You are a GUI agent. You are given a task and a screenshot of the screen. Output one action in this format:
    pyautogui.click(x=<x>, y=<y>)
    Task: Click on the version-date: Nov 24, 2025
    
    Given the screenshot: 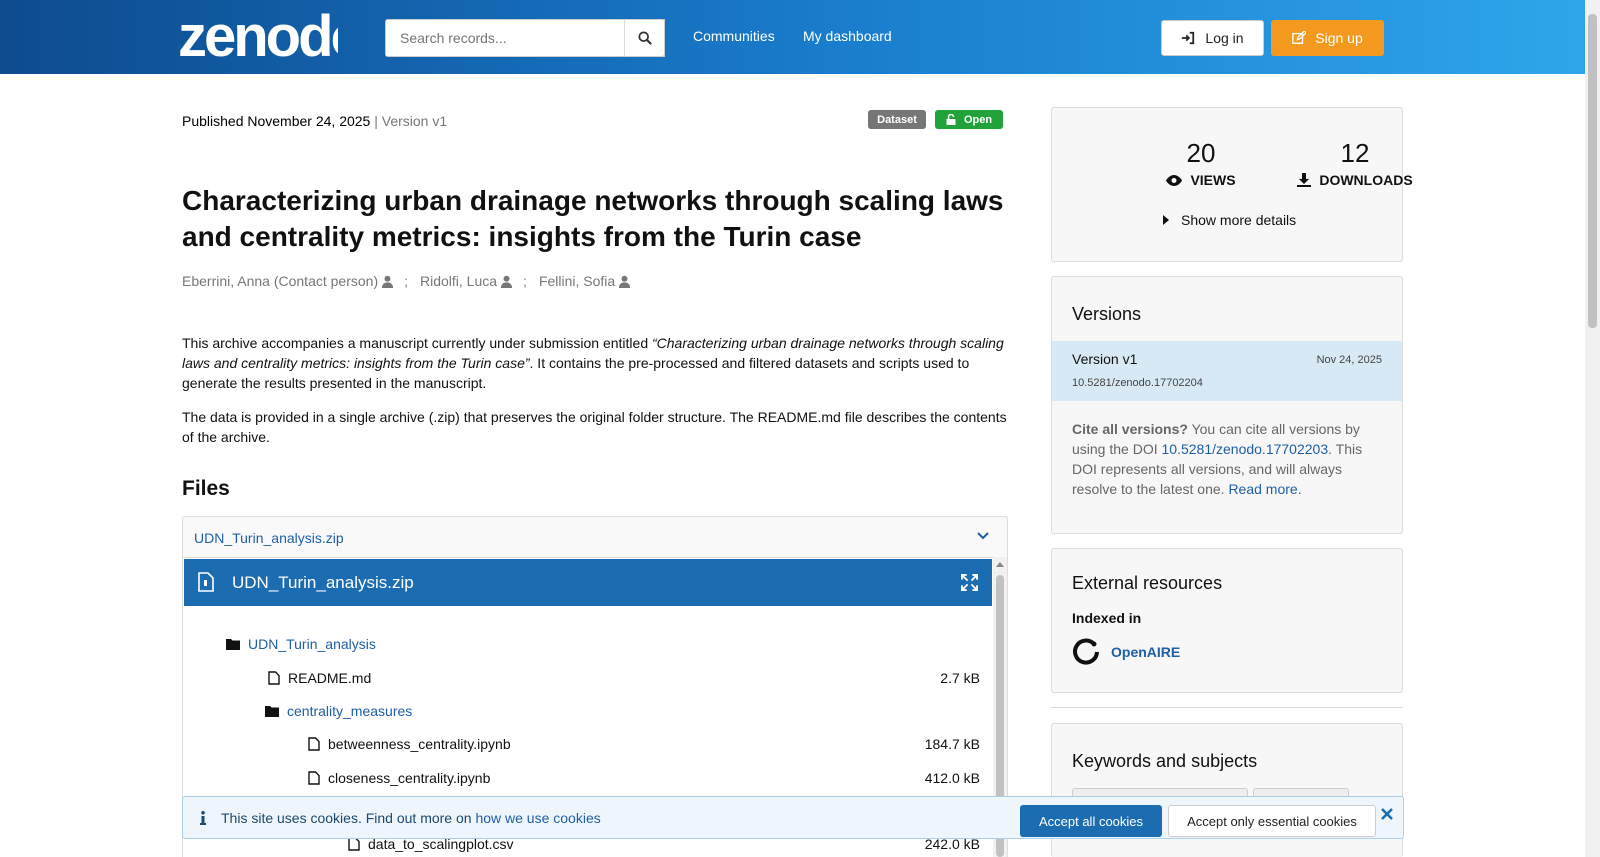 What is the action you would take?
    pyautogui.click(x=1349, y=360)
    